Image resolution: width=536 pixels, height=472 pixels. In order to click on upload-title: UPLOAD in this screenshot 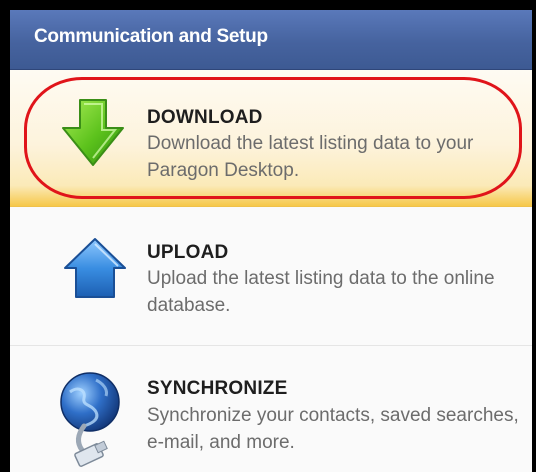, I will do `click(188, 252)`.